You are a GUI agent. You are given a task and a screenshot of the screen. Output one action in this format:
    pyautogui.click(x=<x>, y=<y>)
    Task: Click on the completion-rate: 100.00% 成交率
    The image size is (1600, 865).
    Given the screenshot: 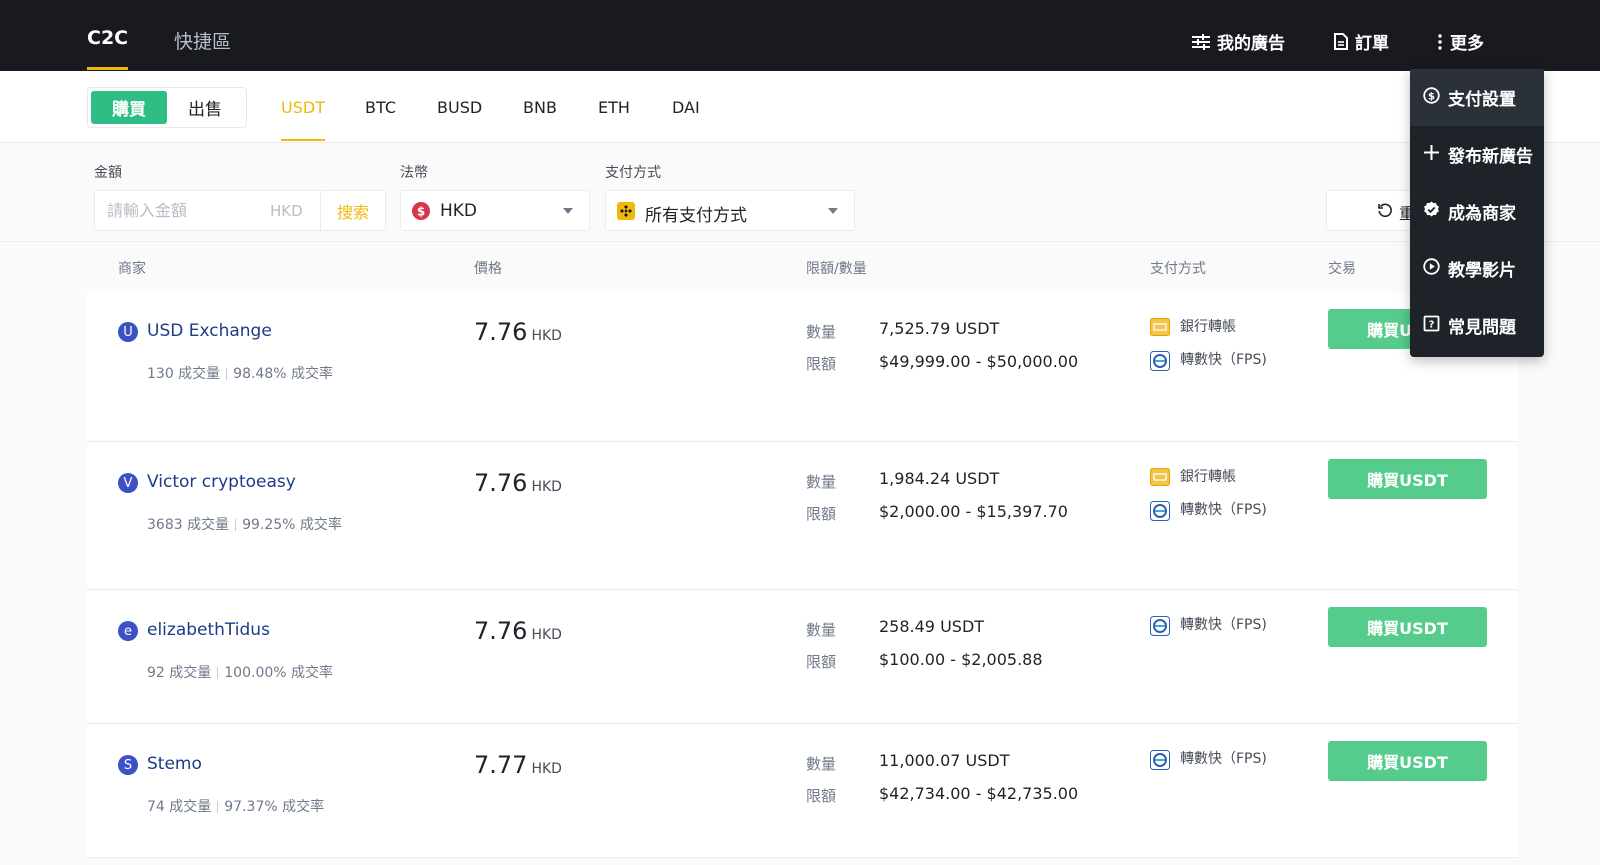 What is the action you would take?
    pyautogui.click(x=279, y=673)
    